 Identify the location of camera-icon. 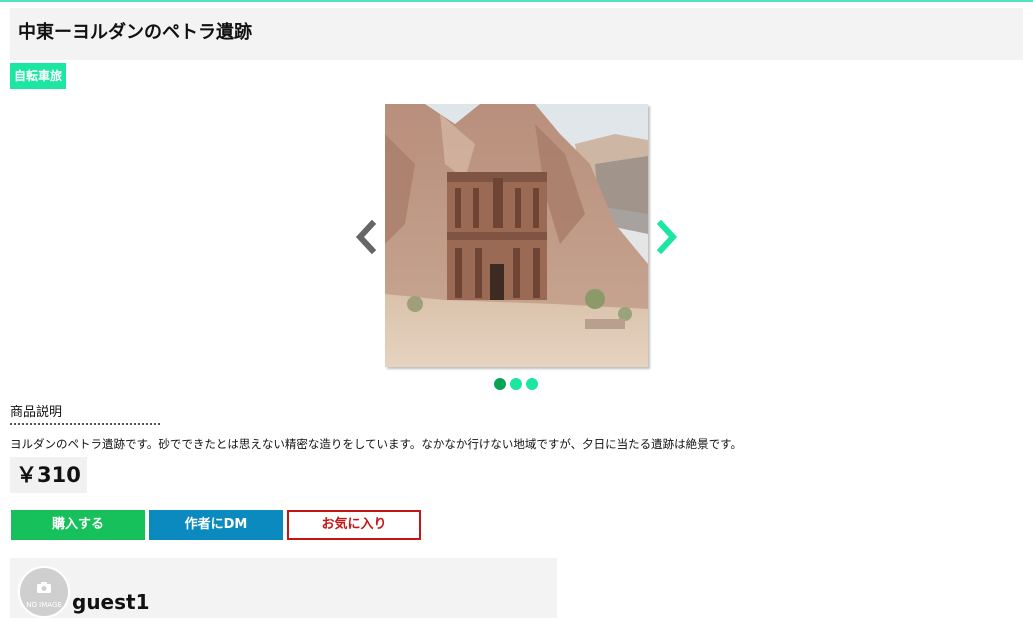
(44, 587).